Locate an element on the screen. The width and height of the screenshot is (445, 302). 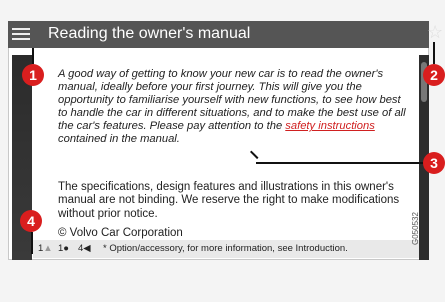
disc-icon: ● is located at coordinates (66, 248).